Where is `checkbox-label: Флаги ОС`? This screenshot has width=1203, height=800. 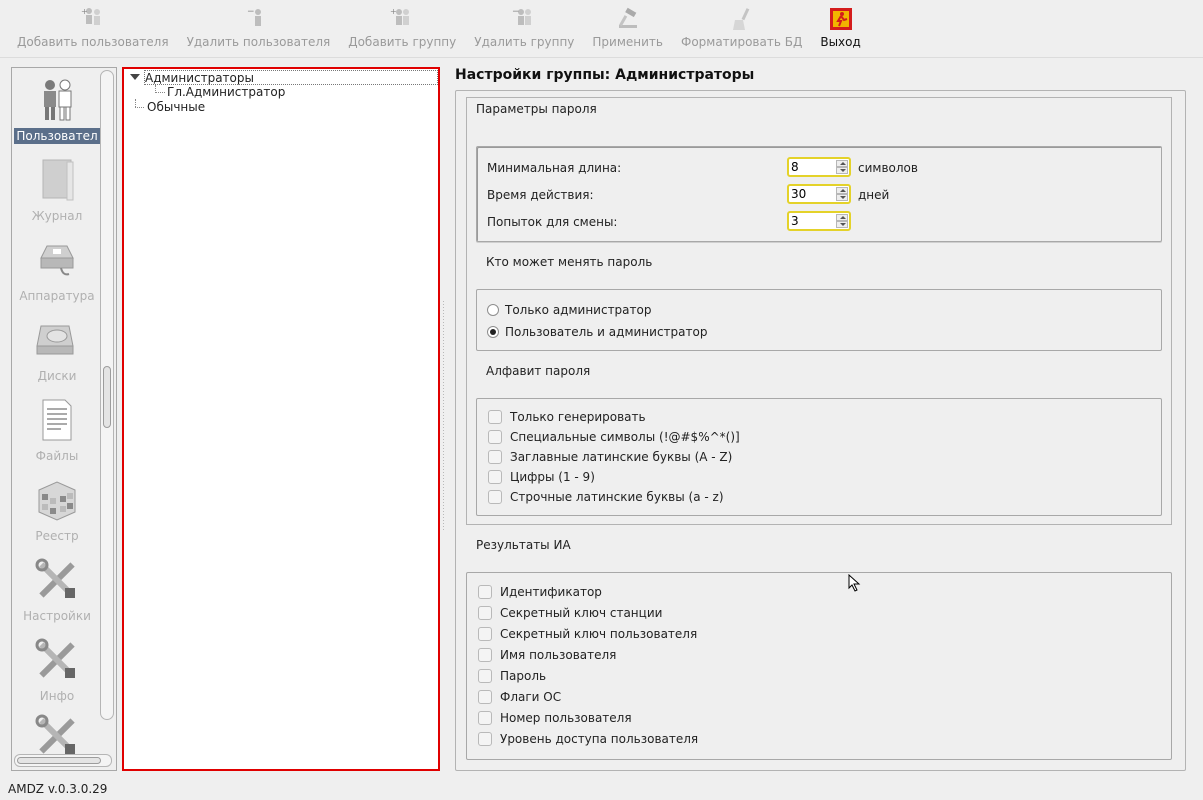 checkbox-label: Флаги ОС is located at coordinates (530, 697).